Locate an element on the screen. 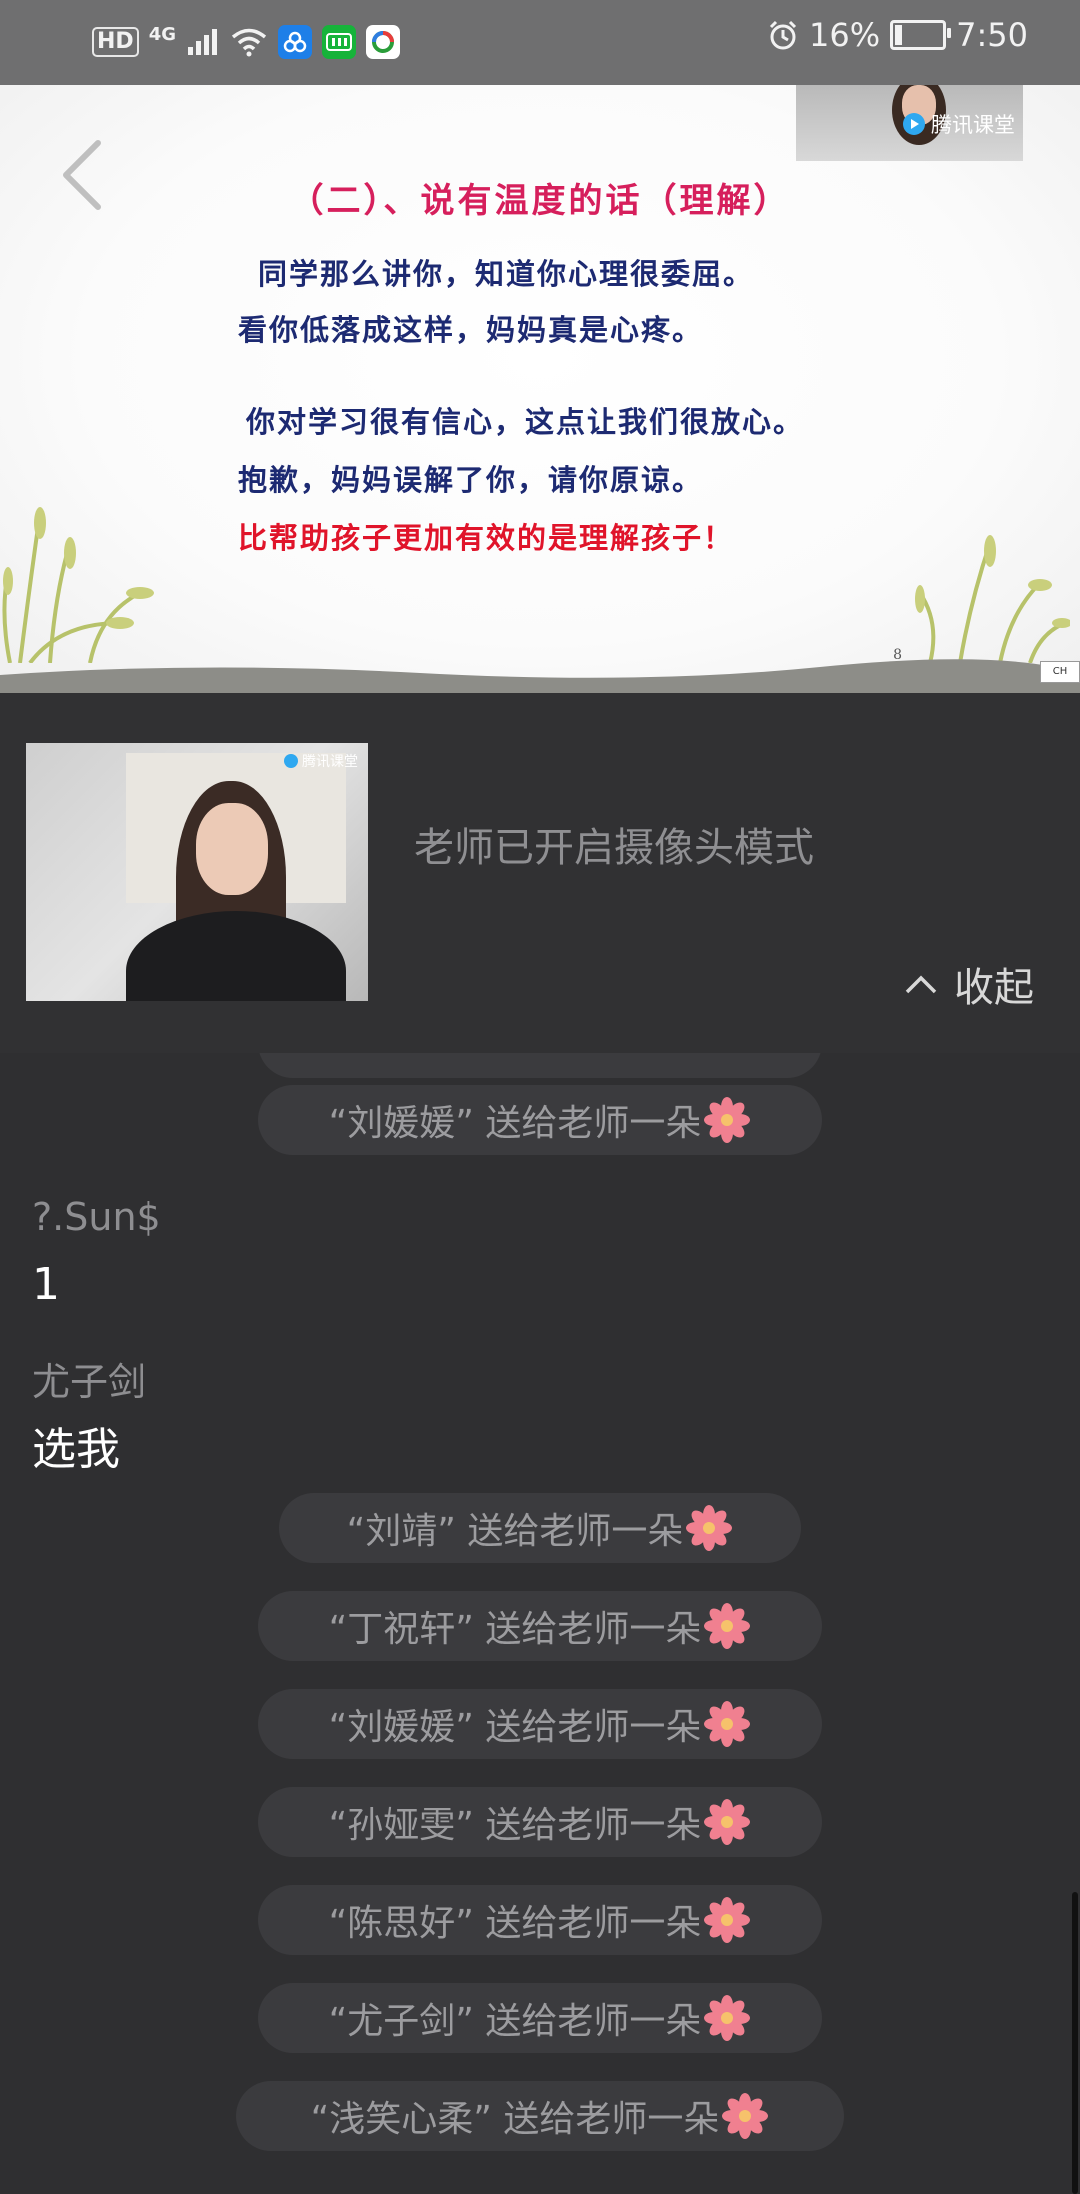 The height and width of the screenshot is (2194, 1080). slide-title: （二）、说有温度的话（理解） is located at coordinates (540, 201).